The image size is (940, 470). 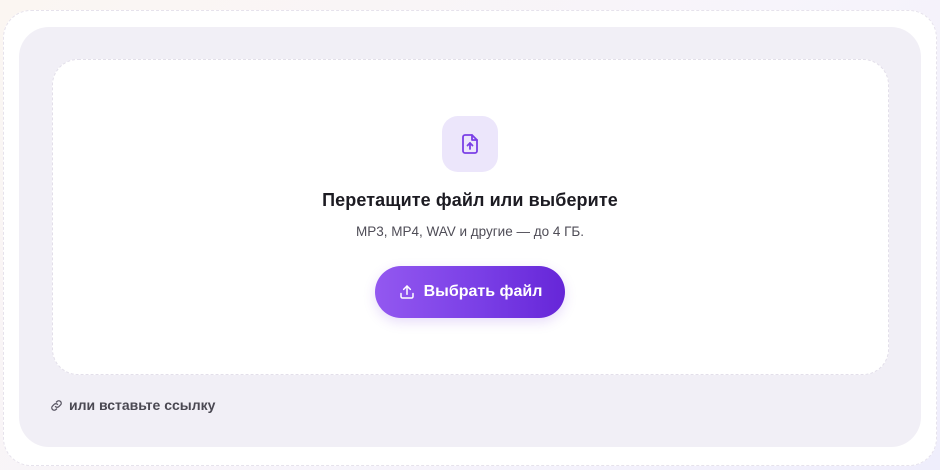 What do you see at coordinates (406, 292) in the screenshot?
I see `upload-icon` at bounding box center [406, 292].